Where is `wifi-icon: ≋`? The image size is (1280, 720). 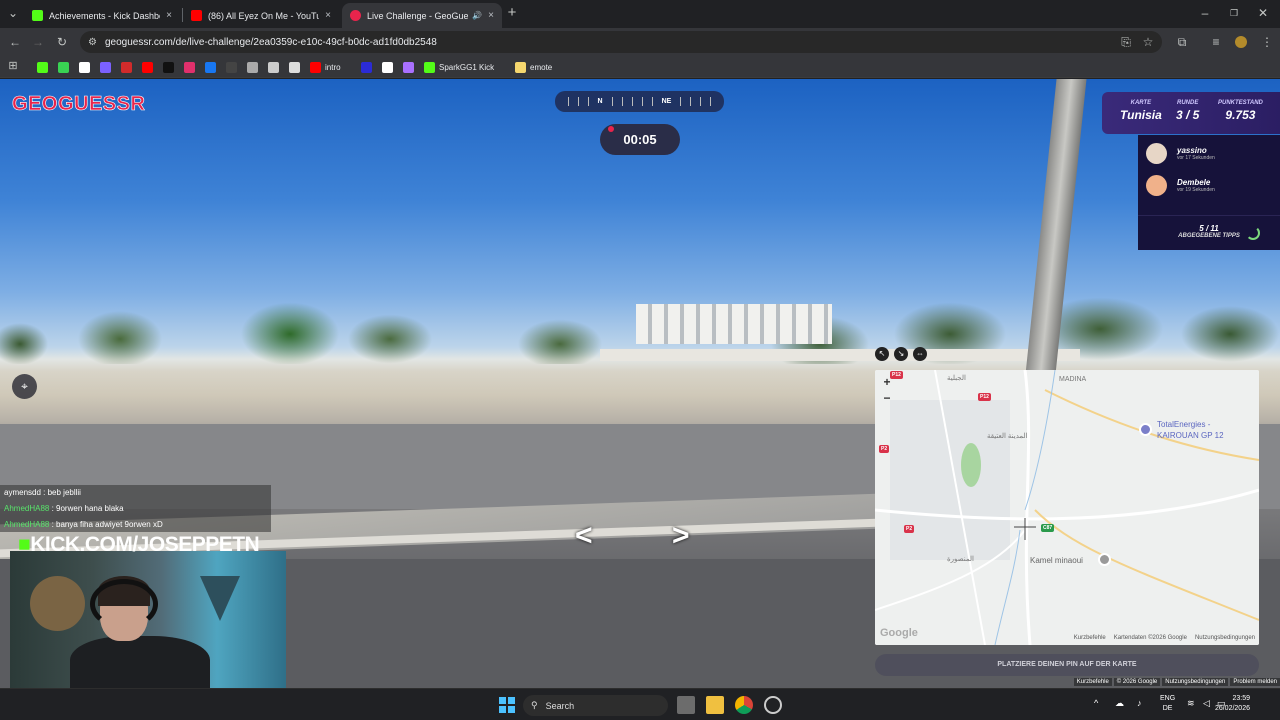 wifi-icon: ≋ is located at coordinates (1191, 703).